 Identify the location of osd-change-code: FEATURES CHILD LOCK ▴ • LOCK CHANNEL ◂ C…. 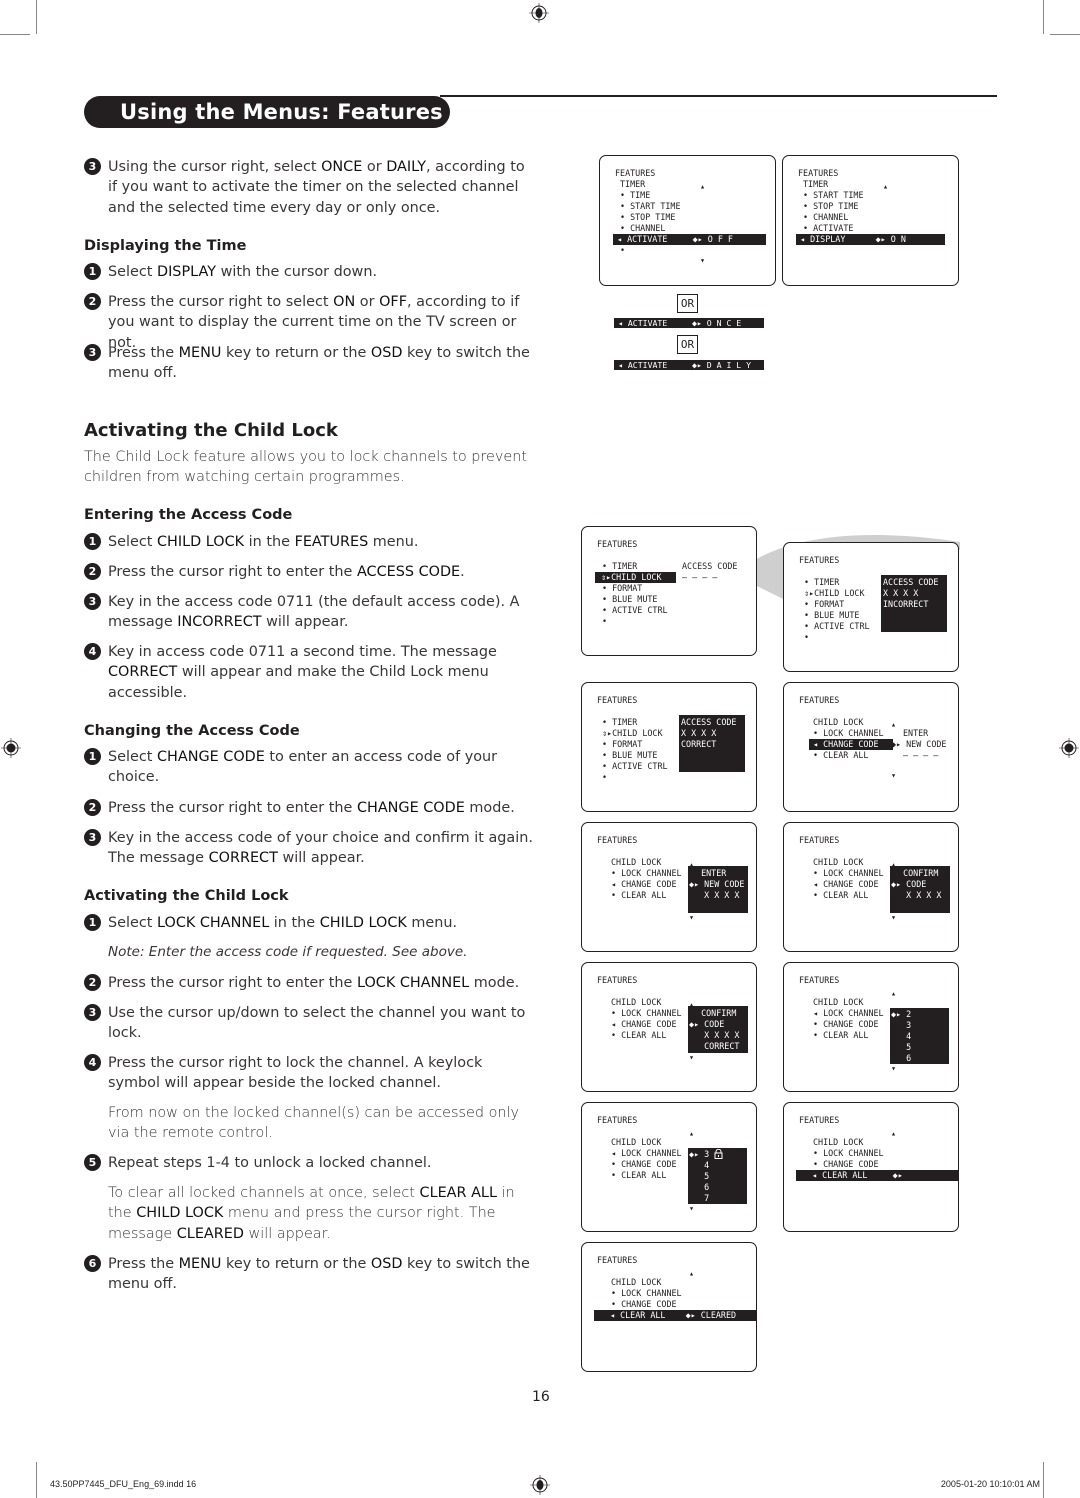
(871, 747).